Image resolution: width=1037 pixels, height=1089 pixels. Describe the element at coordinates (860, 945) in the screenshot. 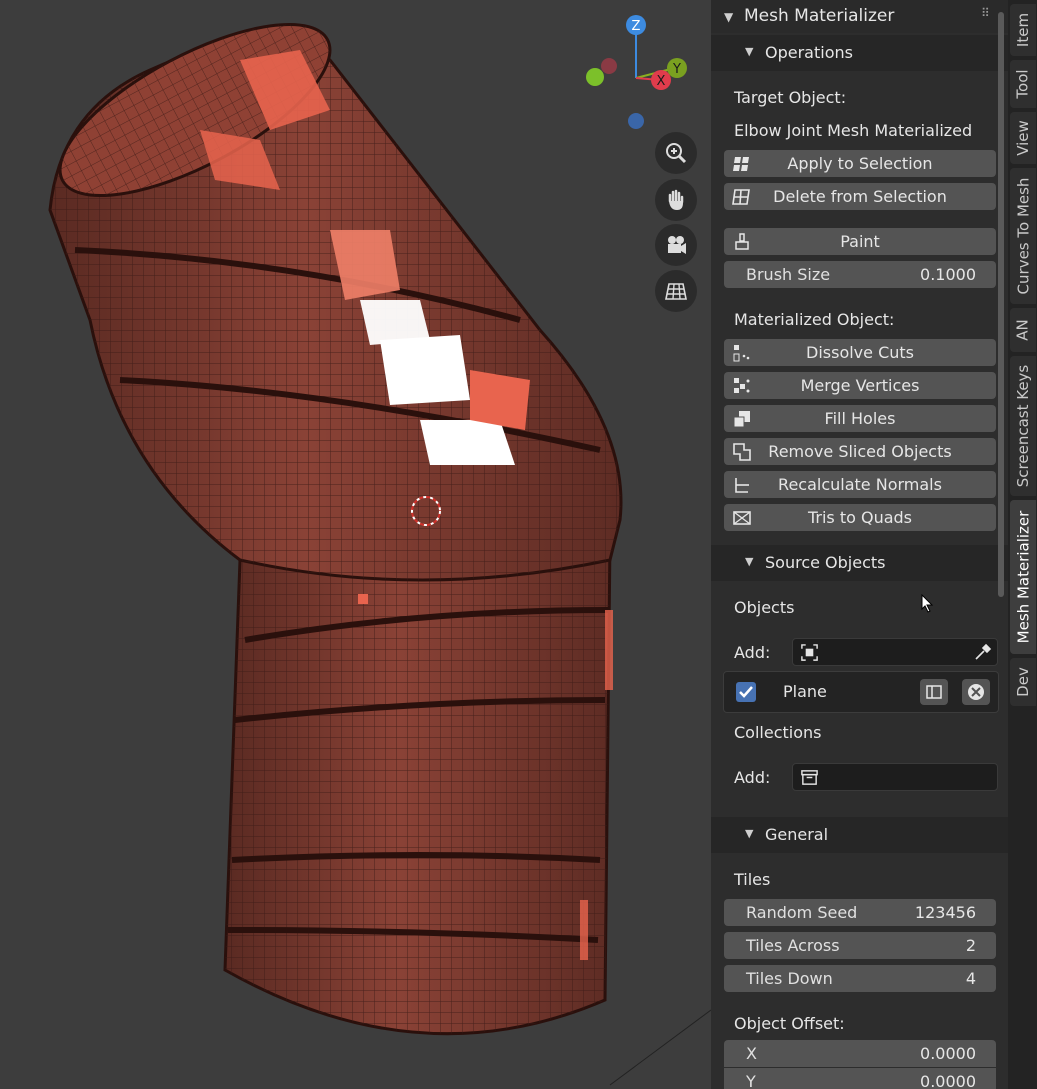

I see `tiles-across-field: Tiles Across 2` at that location.